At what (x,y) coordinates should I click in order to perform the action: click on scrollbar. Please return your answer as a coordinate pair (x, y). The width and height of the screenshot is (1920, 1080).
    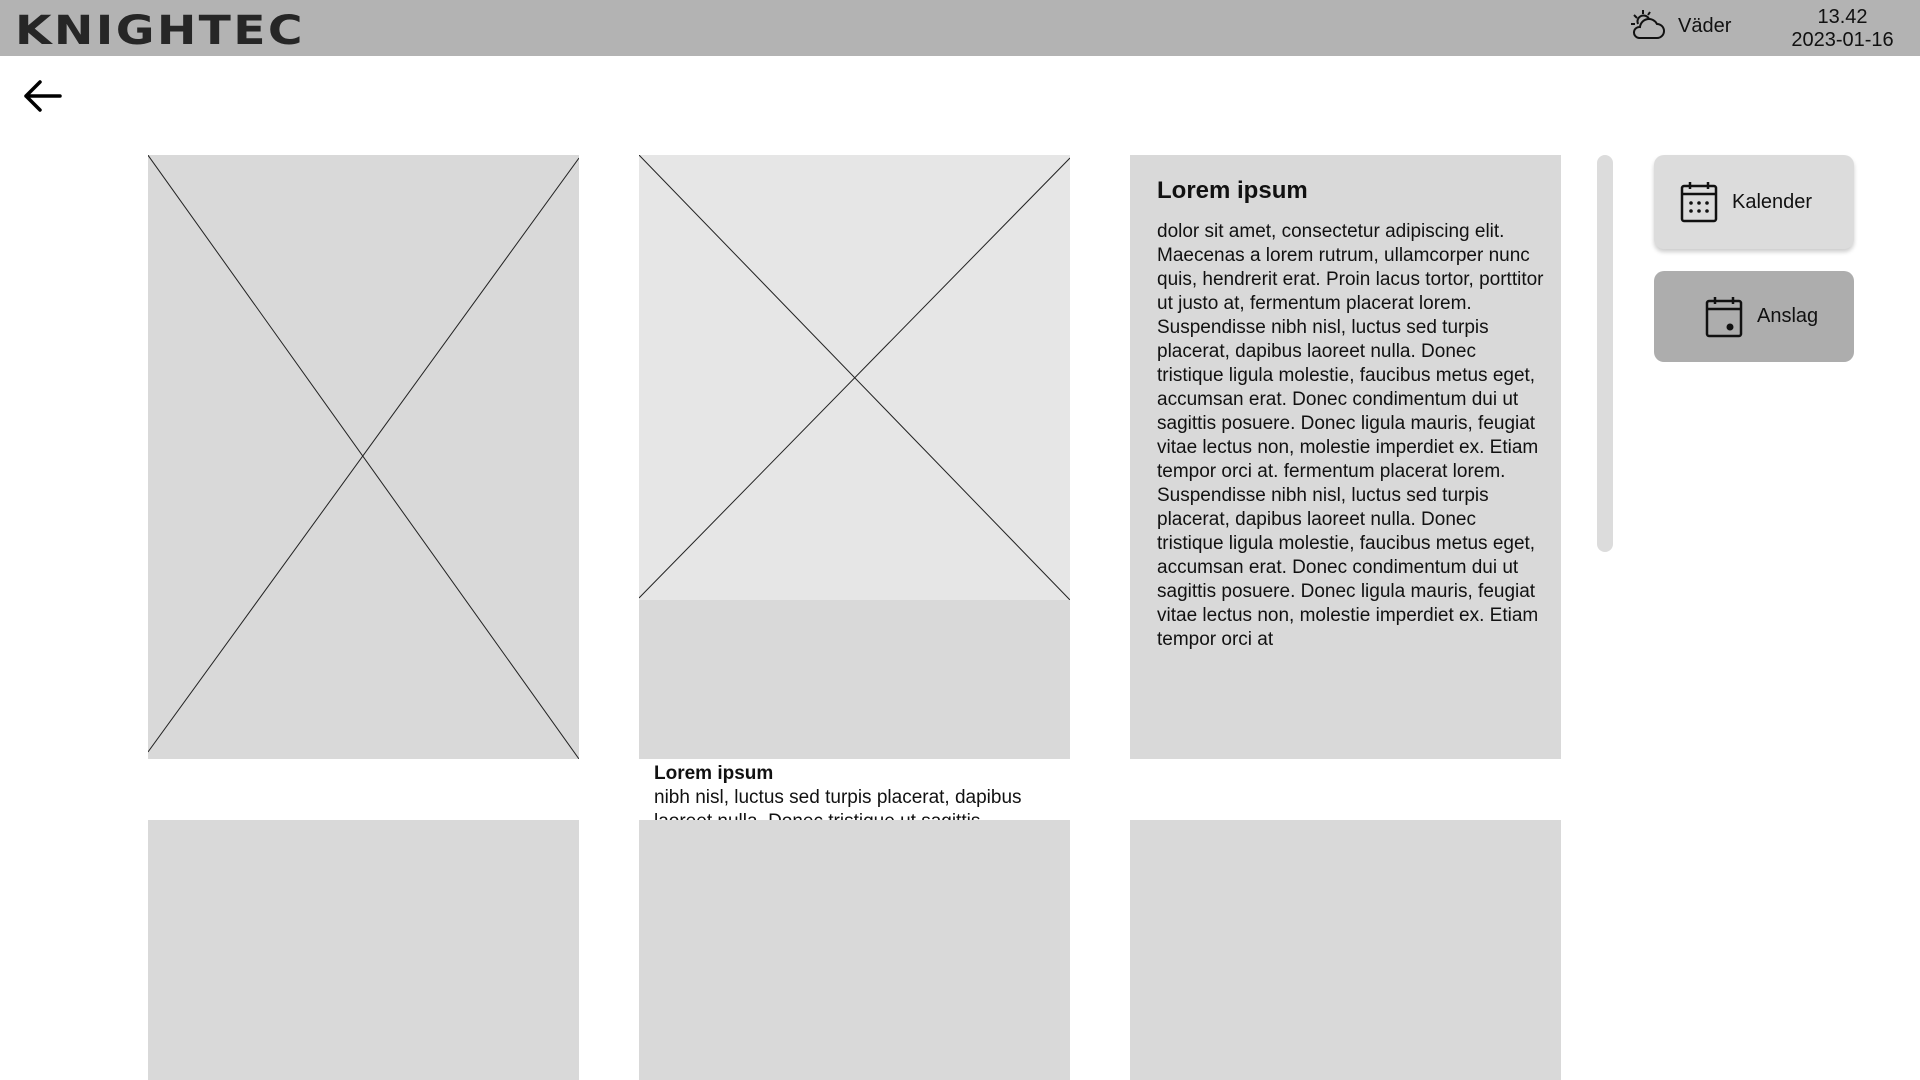
    Looking at the image, I should click on (1605, 353).